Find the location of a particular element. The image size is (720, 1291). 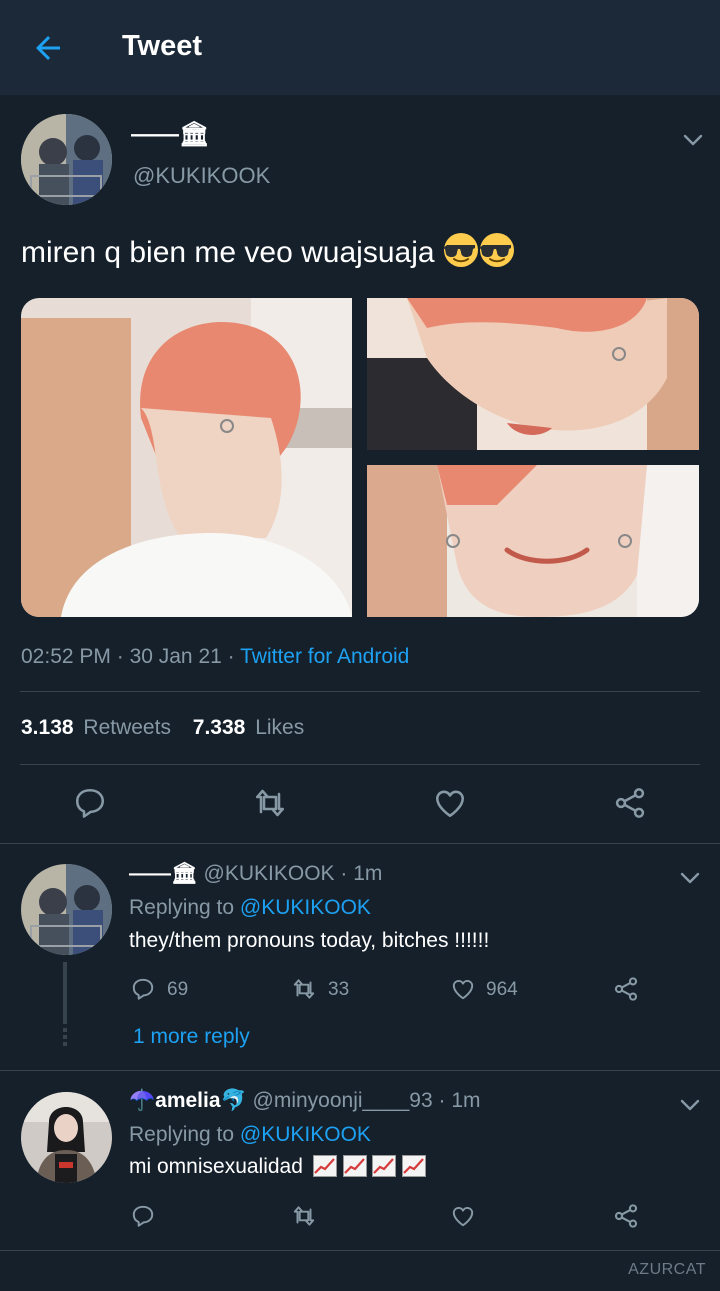

tweet-time: 02:52 PM is located at coordinates (66, 656).